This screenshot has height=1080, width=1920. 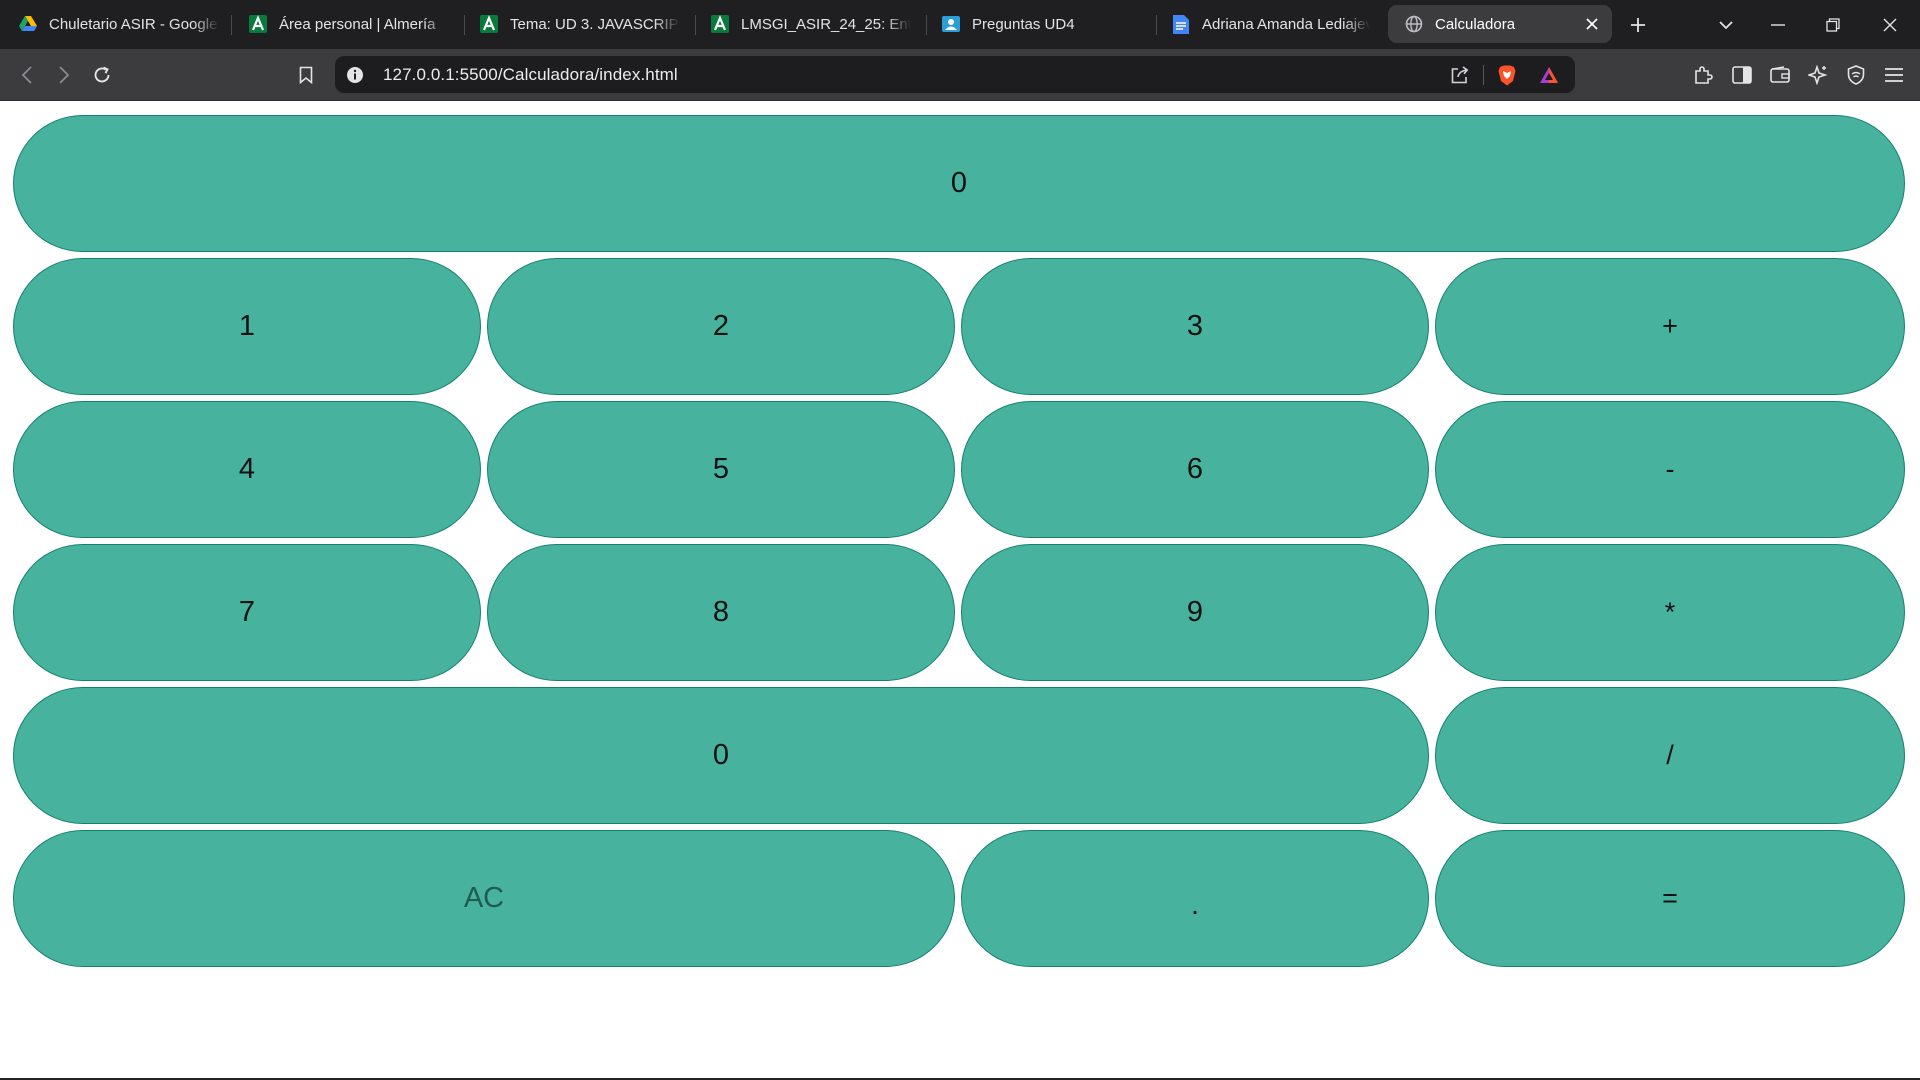 I want to click on clear-ac-button: AC, so click(x=484, y=898).